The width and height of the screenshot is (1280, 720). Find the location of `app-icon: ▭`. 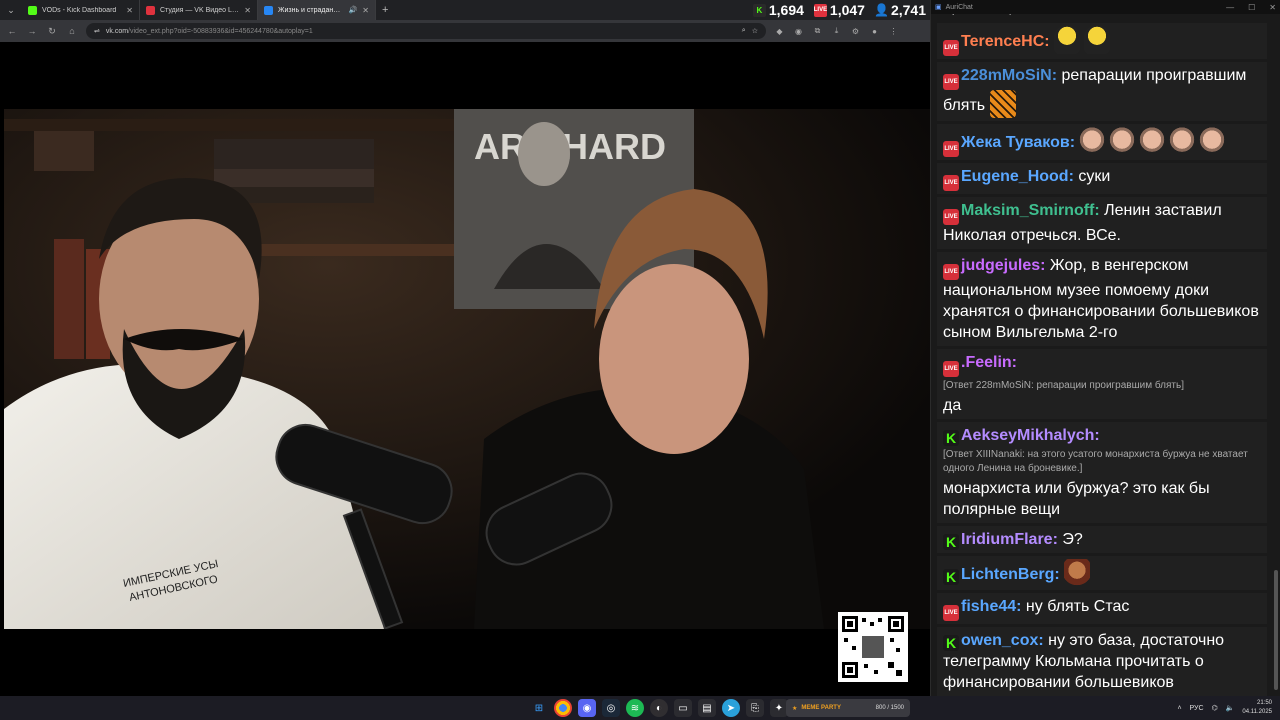

app-icon: ▭ is located at coordinates (683, 708).